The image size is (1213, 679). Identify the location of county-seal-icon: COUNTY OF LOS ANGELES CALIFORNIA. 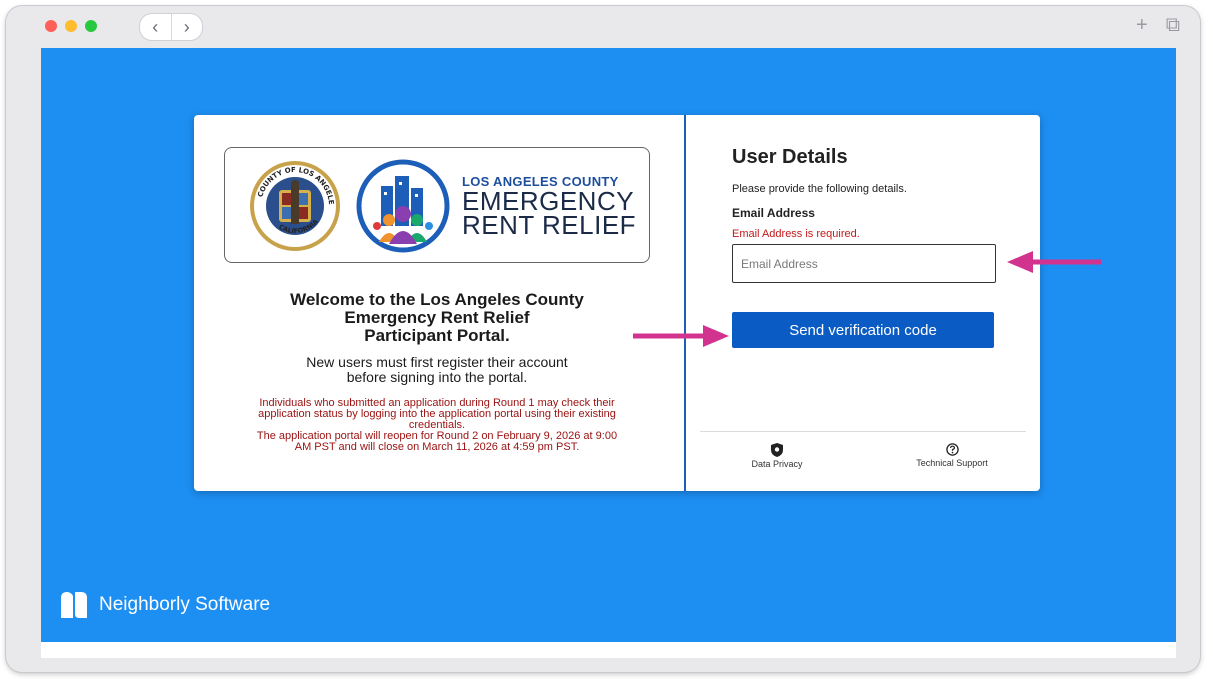
(294, 205).